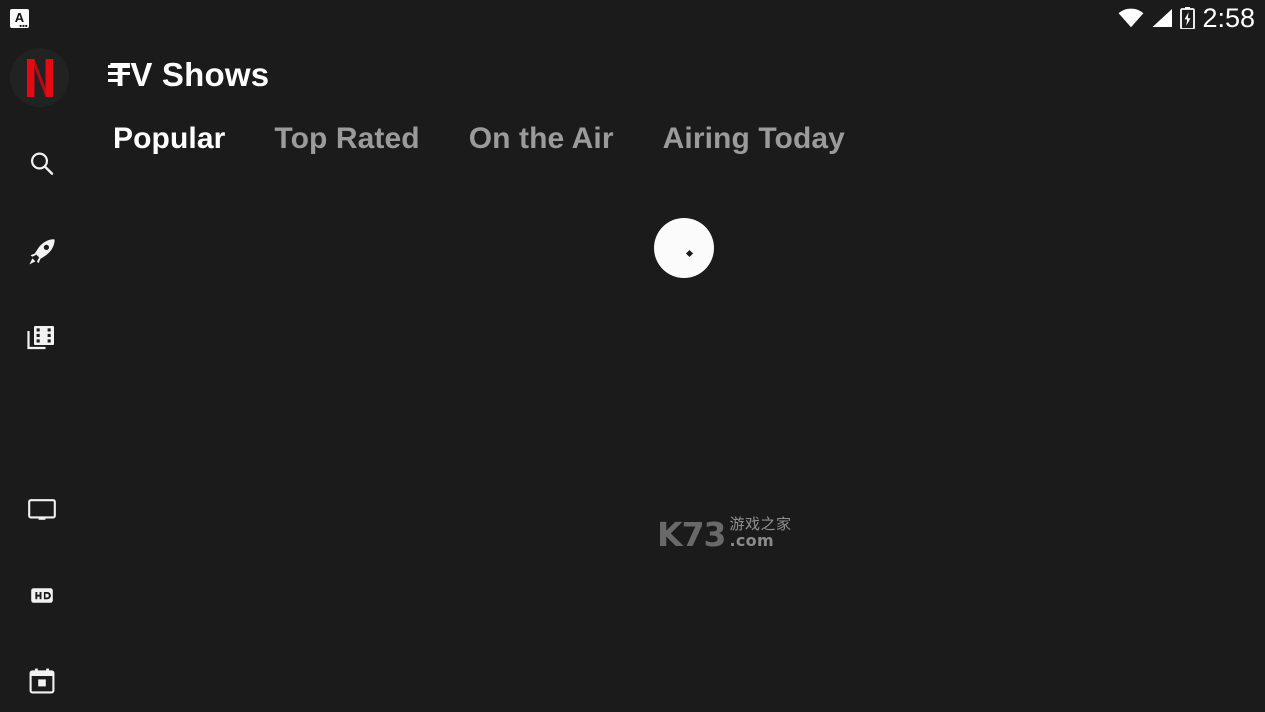 The image size is (1265, 712). I want to click on tv-icon, so click(42, 509).